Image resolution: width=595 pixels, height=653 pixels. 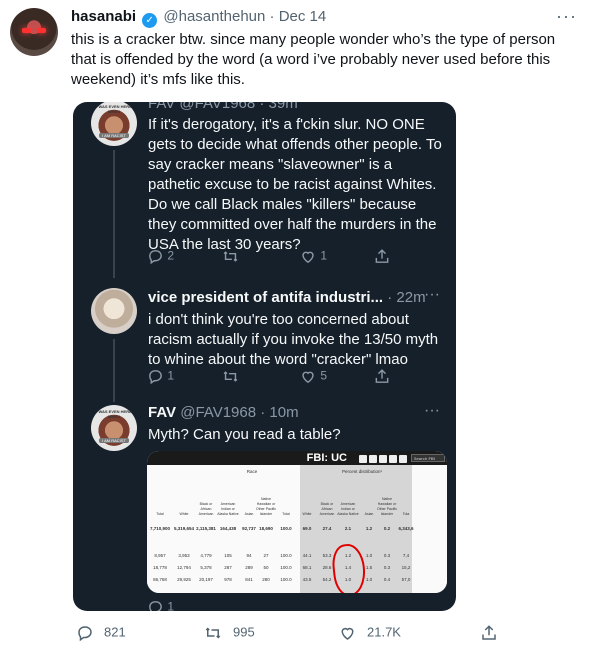 I want to click on author-avatar, so click(x=34, y=32).